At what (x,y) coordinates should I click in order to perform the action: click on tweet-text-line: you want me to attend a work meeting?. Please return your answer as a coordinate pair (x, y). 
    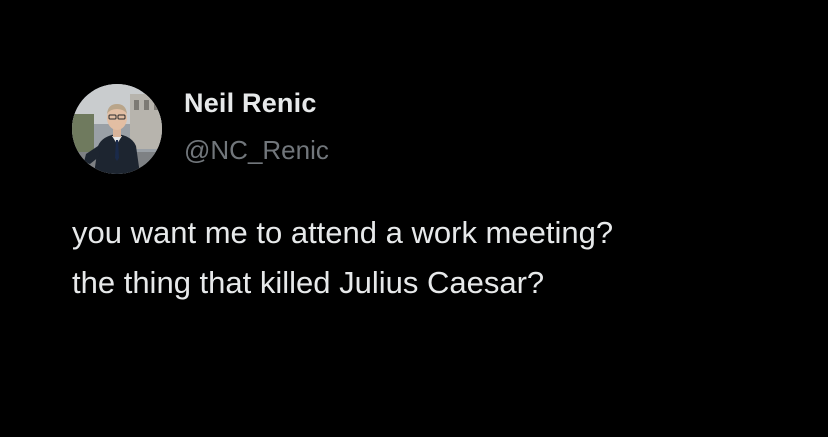
    Looking at the image, I should click on (343, 232).